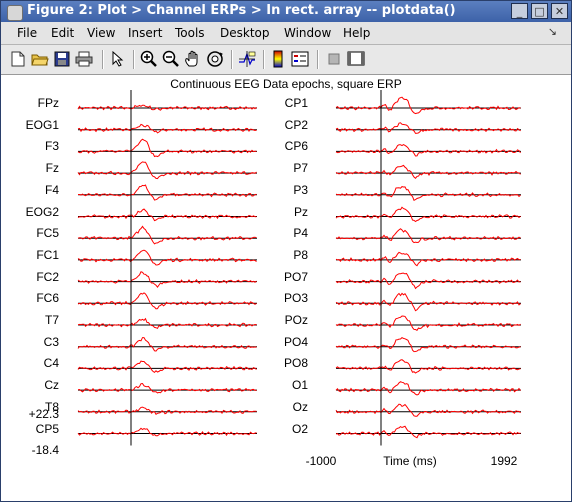  Describe the element at coordinates (167, 344) in the screenshot. I see `trace-C3` at that location.